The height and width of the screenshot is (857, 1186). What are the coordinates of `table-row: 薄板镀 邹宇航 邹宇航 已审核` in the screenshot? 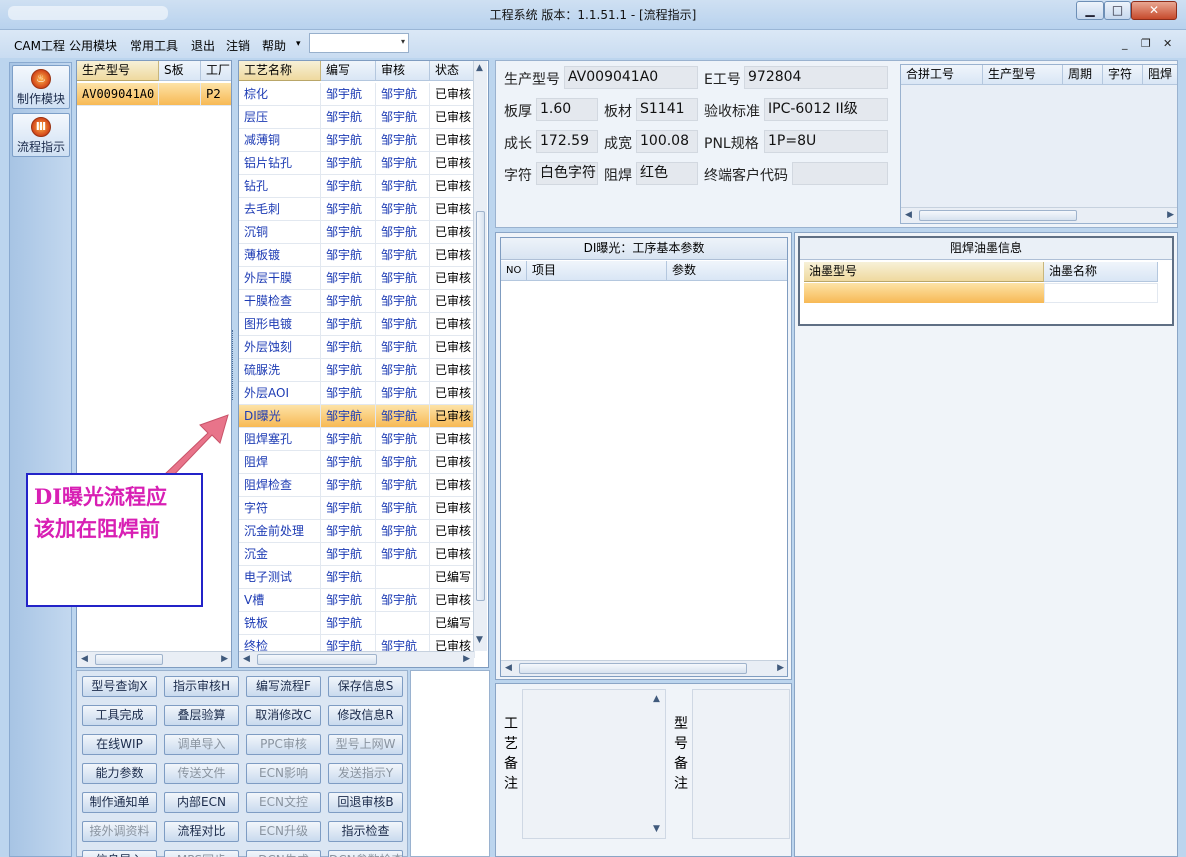 It's located at (357, 255).